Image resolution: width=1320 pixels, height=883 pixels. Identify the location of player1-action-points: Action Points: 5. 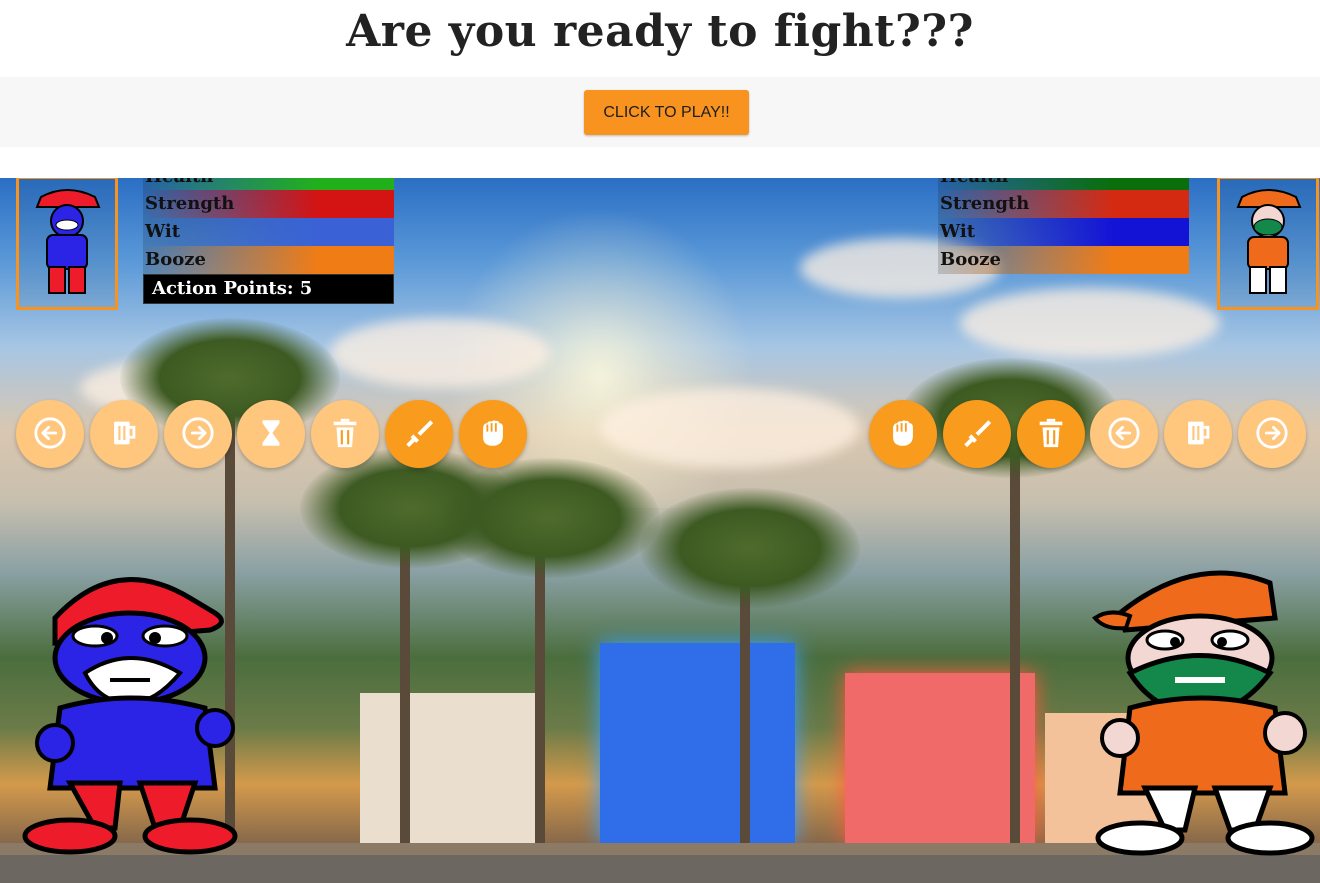
(268, 289).